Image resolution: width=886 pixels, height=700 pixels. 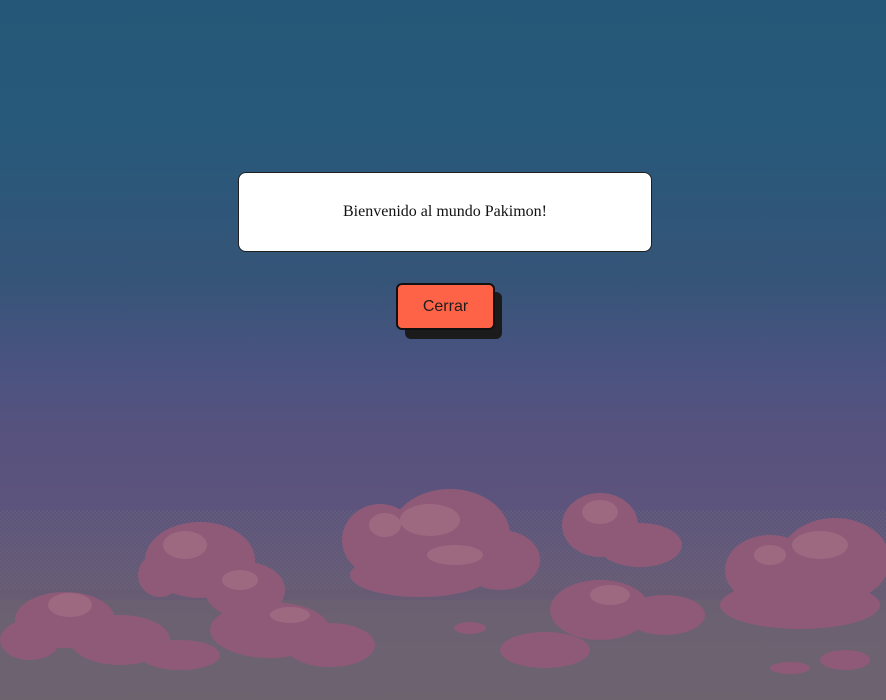 I want to click on welcome-dialog: Bienvenido al mundo Pakimon!, so click(x=445, y=212).